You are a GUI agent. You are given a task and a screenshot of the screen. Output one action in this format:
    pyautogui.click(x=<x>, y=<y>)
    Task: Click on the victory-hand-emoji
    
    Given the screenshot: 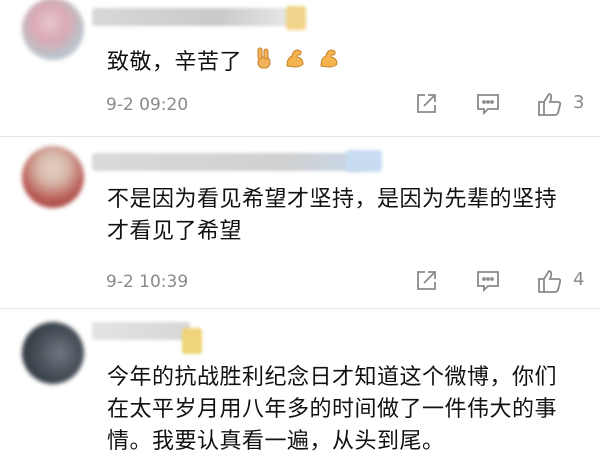 What is the action you would take?
    pyautogui.click(x=263, y=63)
    